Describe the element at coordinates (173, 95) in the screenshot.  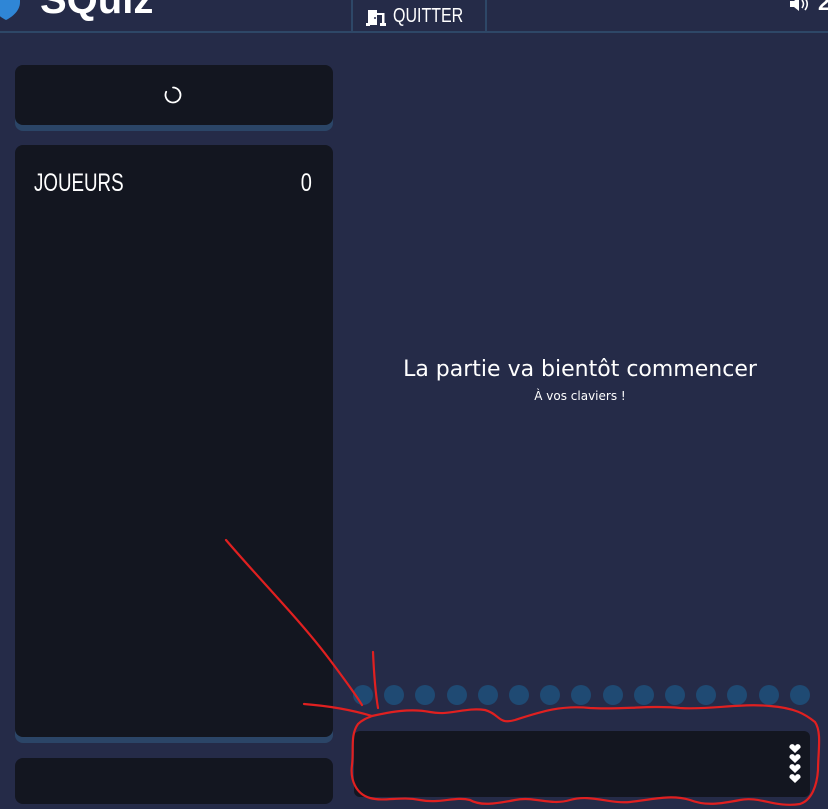
I see `spinner-icon` at that location.